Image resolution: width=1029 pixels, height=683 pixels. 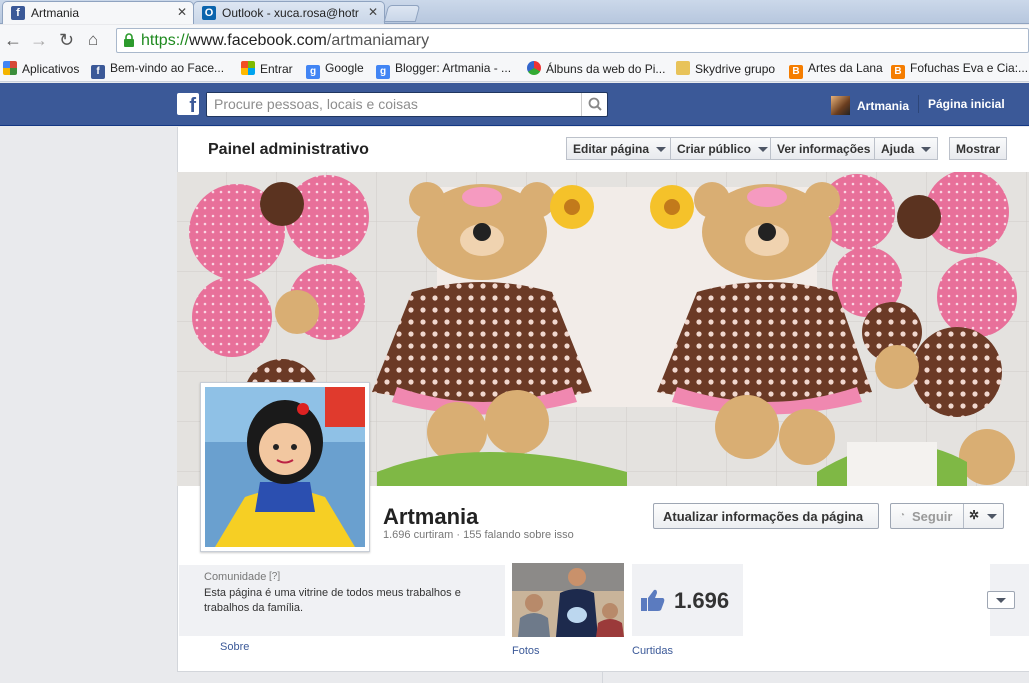 What do you see at coordinates (39, 40) in the screenshot?
I see `forward-arrow-icon: →` at bounding box center [39, 40].